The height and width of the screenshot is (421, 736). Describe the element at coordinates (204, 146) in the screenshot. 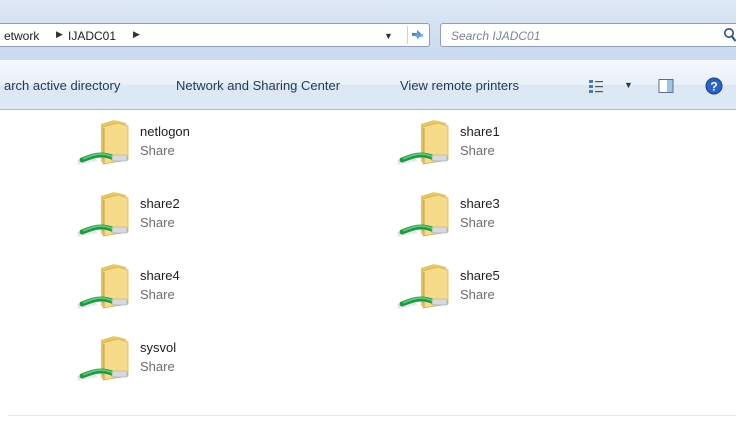

I see `share-item-netlogon: netlogon Share` at that location.